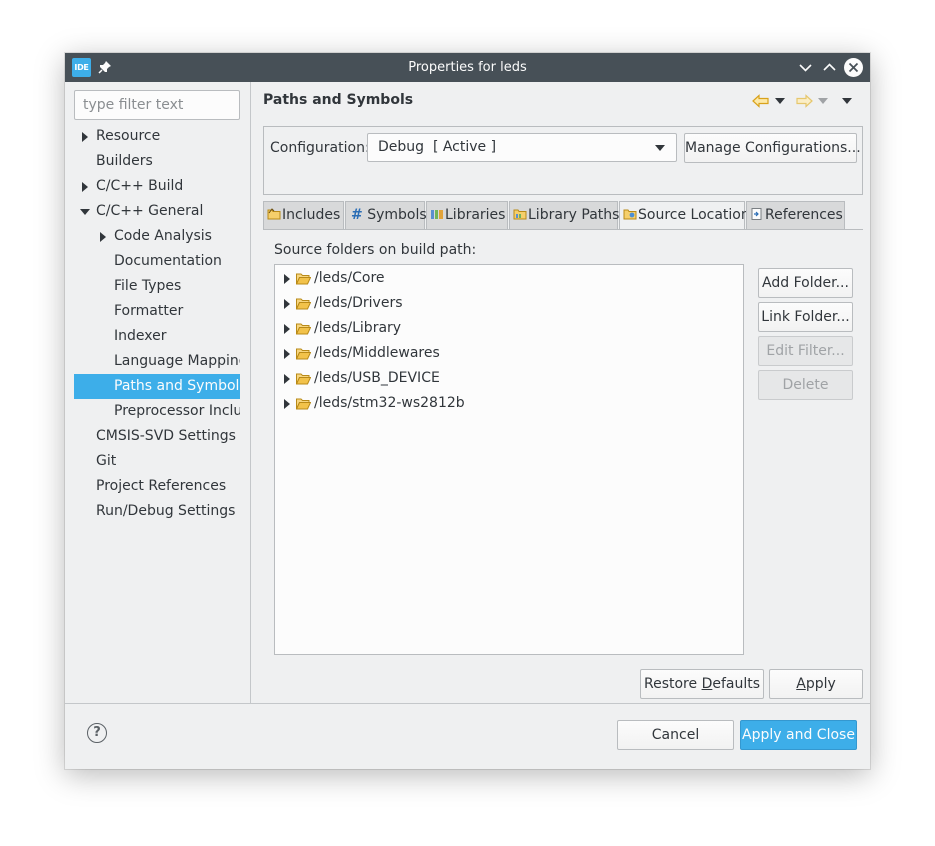 Image resolution: width=935 pixels, height=846 pixels. I want to click on tab-label: Library Paths, so click(574, 215).